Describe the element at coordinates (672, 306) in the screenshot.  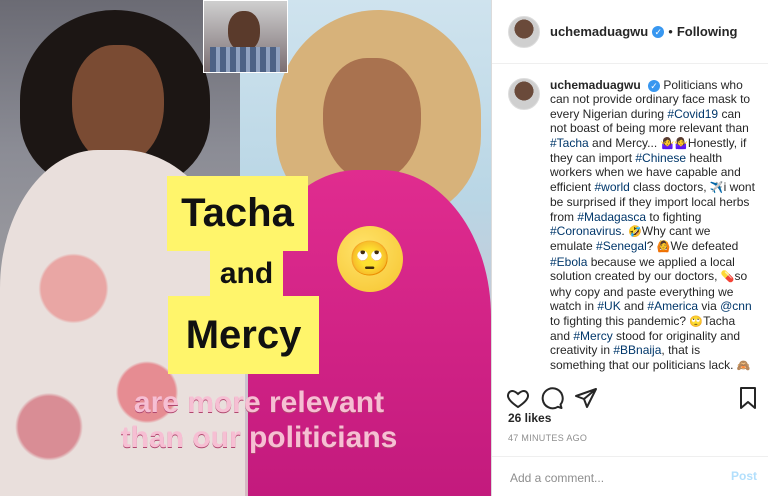
I see `hashtag-link: #America` at that location.